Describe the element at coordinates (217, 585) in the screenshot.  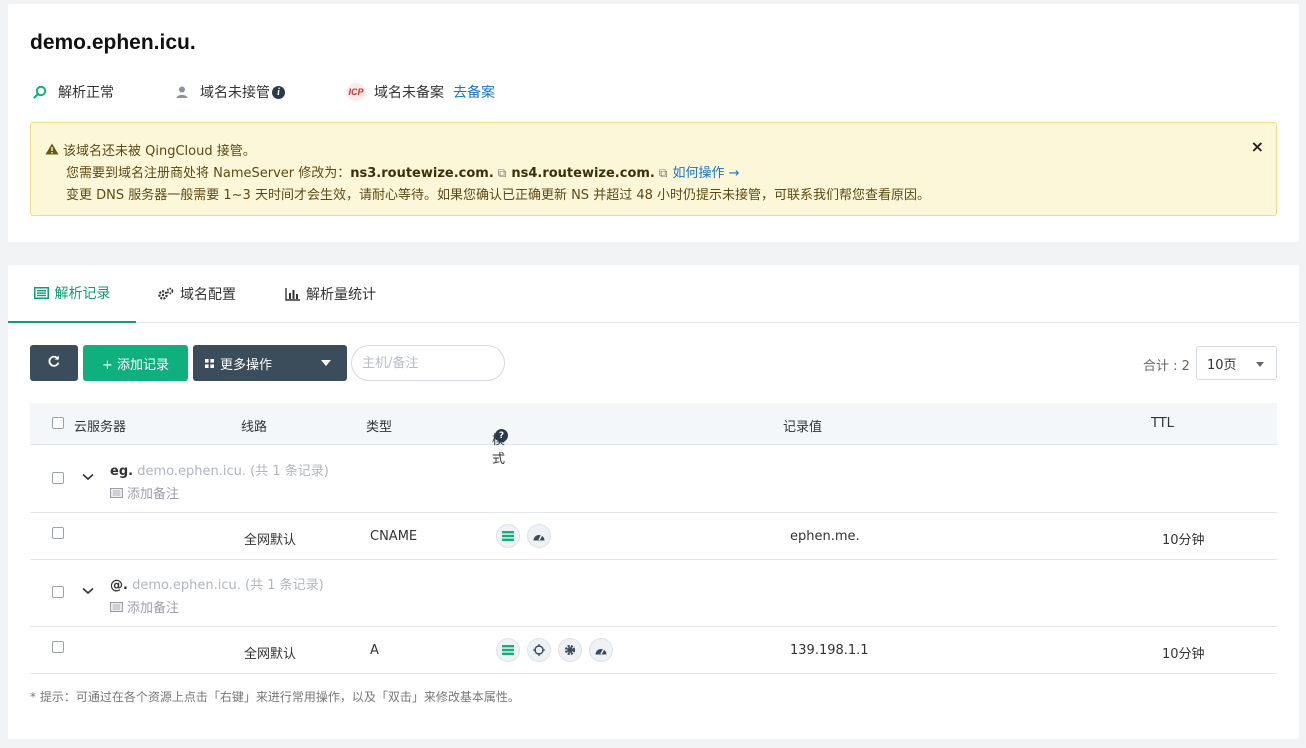
I see `group-host: @. demo.ephen.icu. (共 1 条记录)` at that location.